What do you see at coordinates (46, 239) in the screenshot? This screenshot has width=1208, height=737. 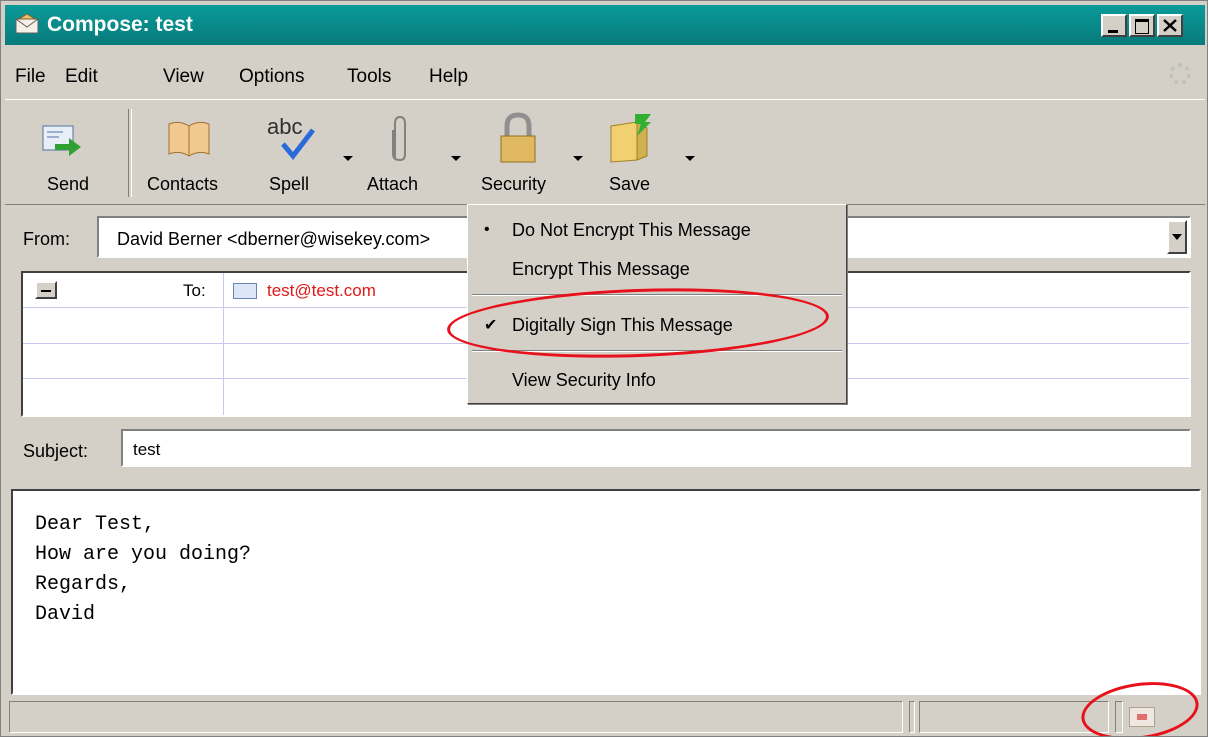 I see `from-label: From:` at bounding box center [46, 239].